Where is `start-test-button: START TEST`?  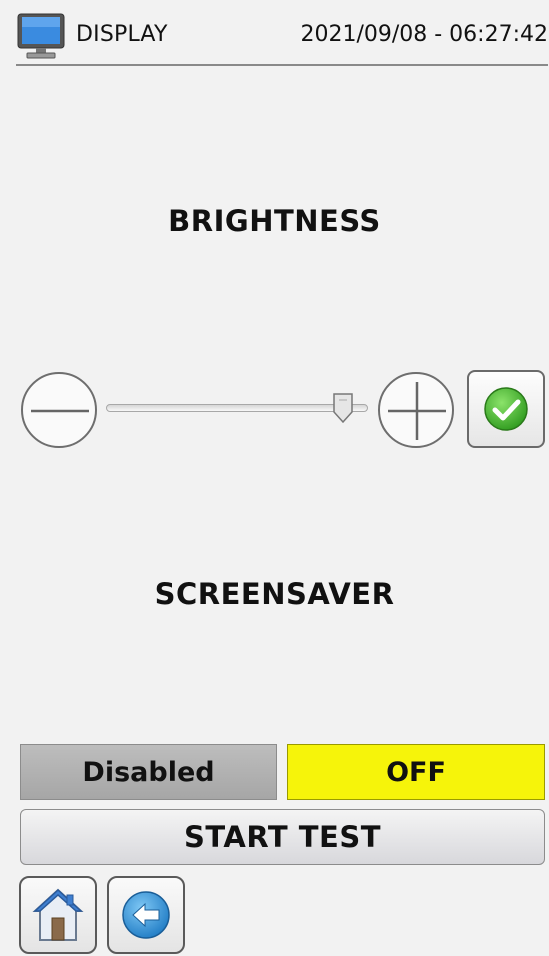 start-test-button: START TEST is located at coordinates (282, 837).